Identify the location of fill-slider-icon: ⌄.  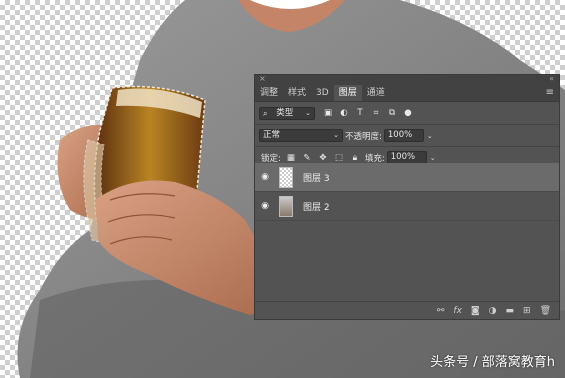
(433, 158).